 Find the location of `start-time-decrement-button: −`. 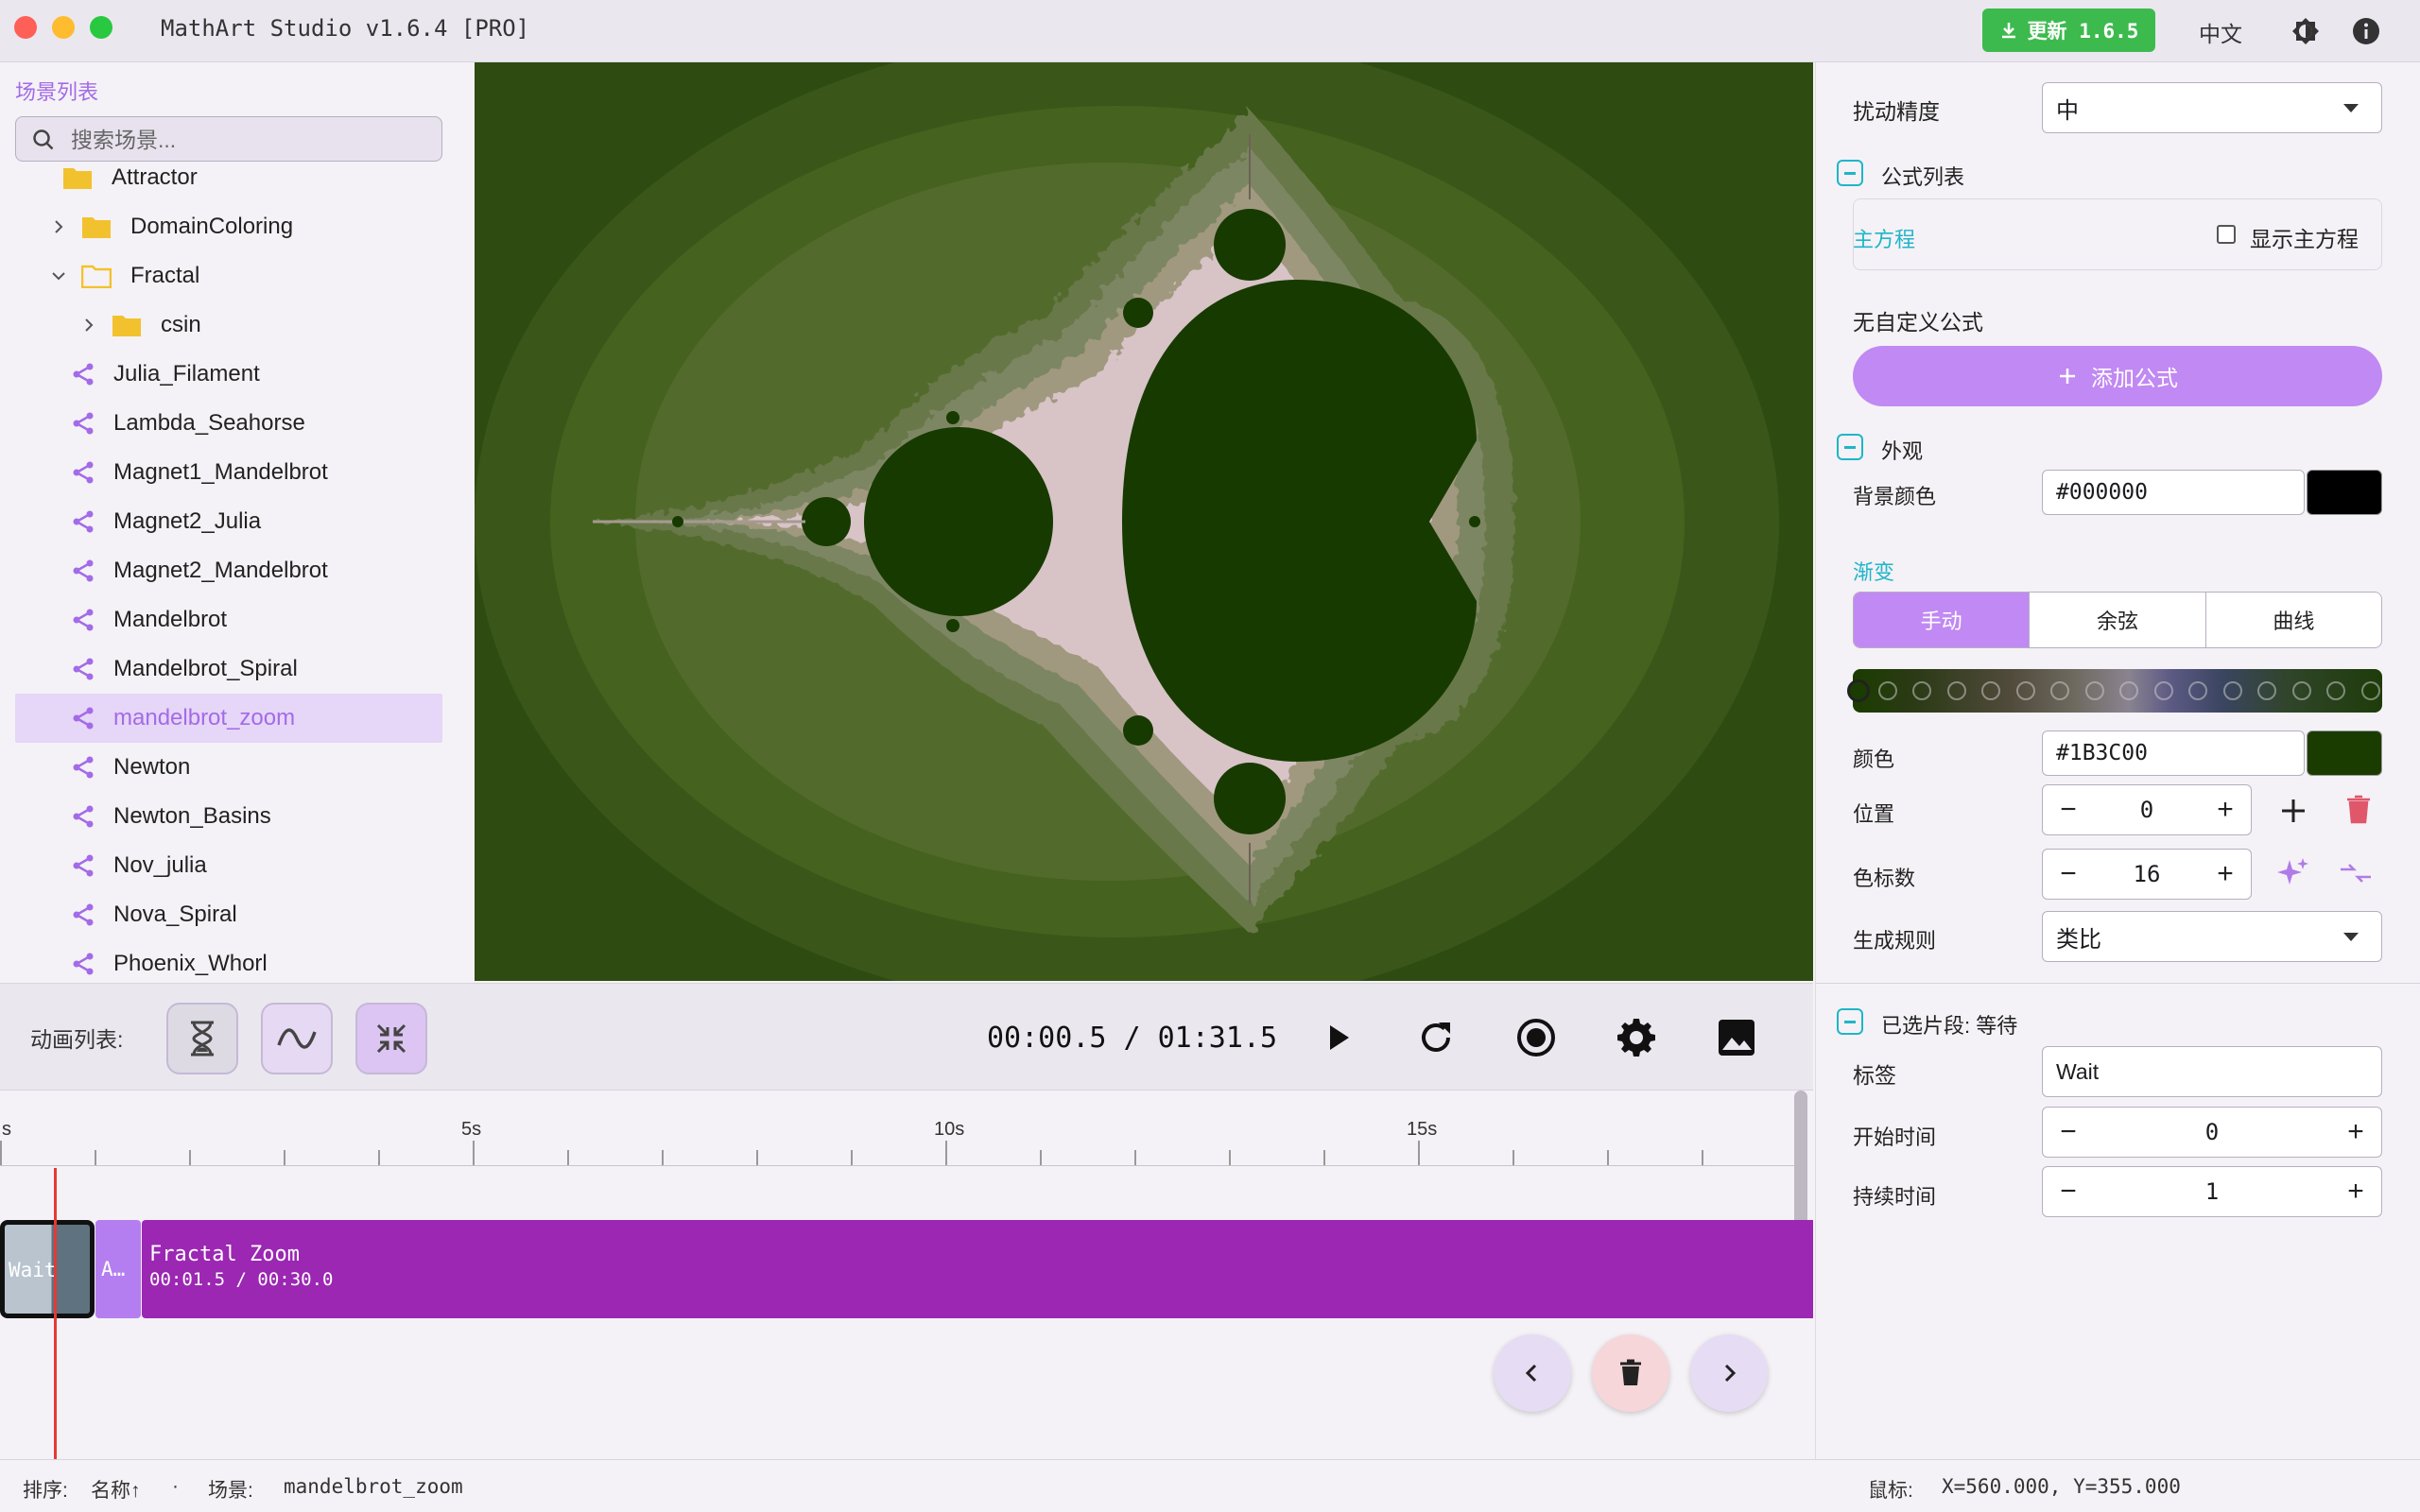

start-time-decrement-button: − is located at coordinates (2068, 1132).